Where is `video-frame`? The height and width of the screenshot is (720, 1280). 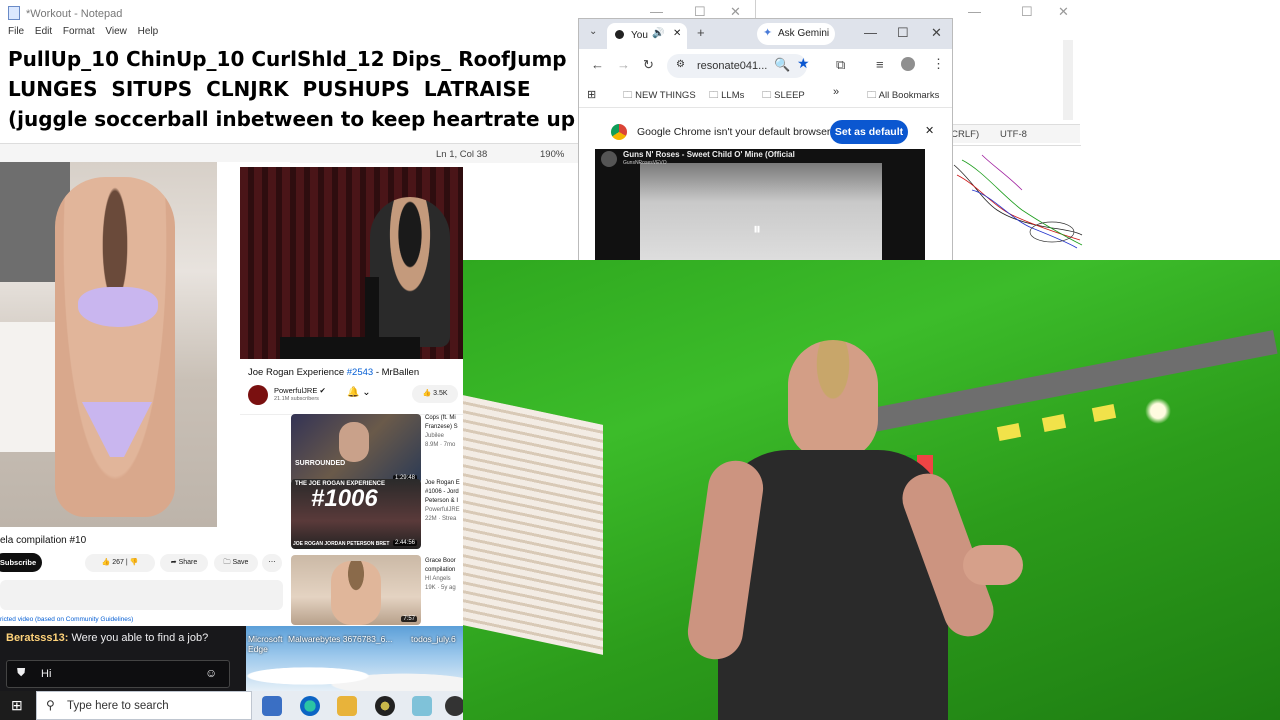 video-frame is located at coordinates (761, 212).